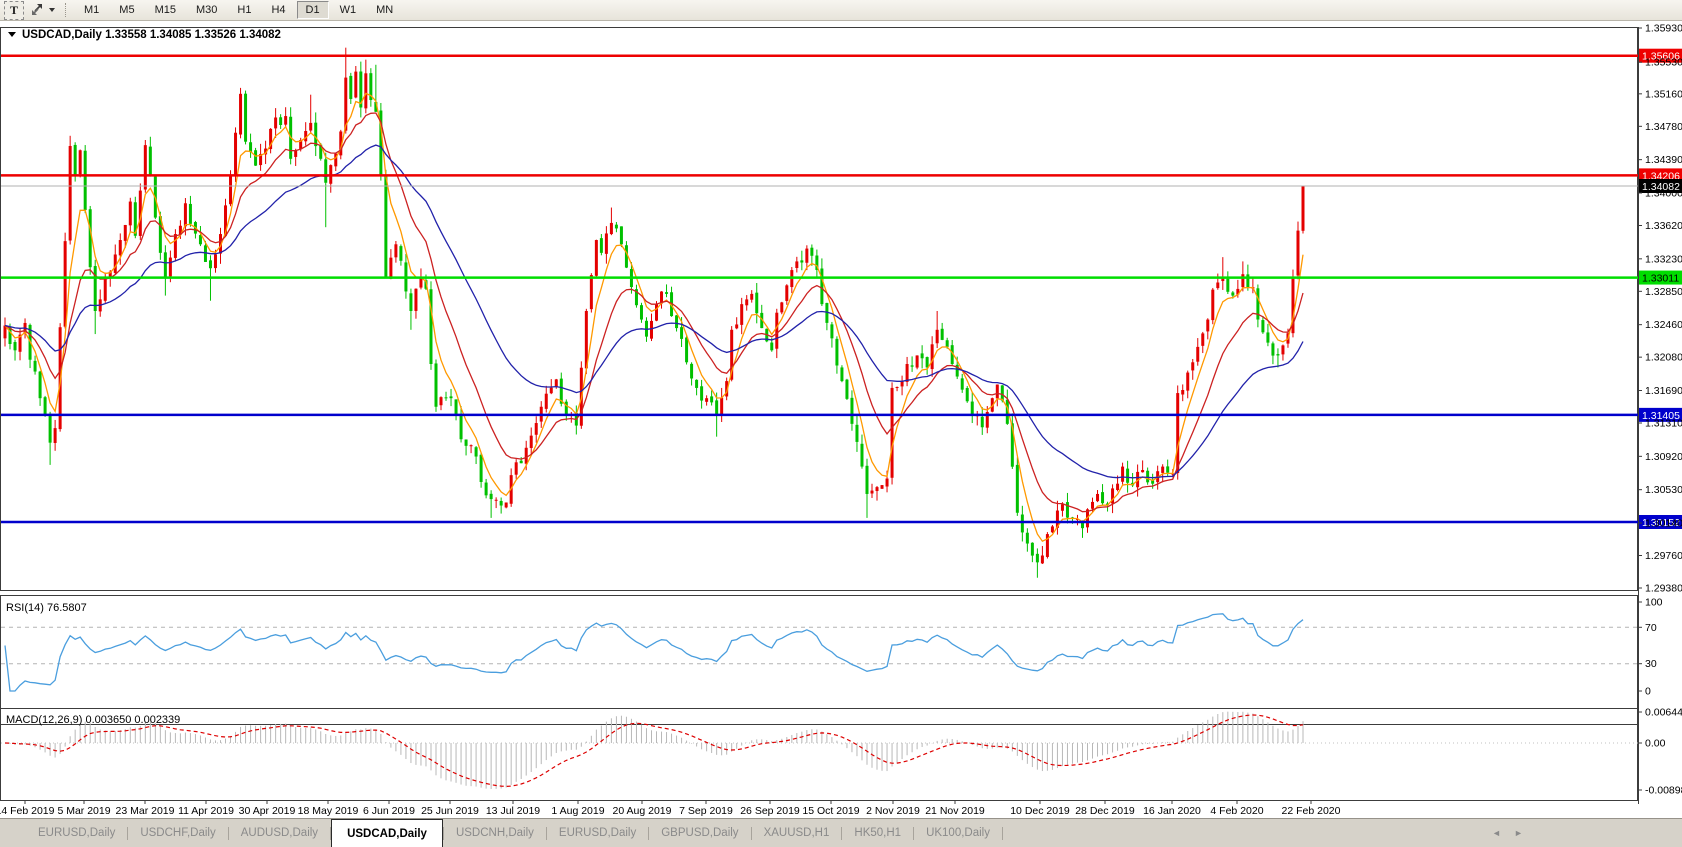 Image resolution: width=1682 pixels, height=847 pixels. Describe the element at coordinates (384, 10) in the screenshot. I see `timeframe-button-mn: MN` at that location.